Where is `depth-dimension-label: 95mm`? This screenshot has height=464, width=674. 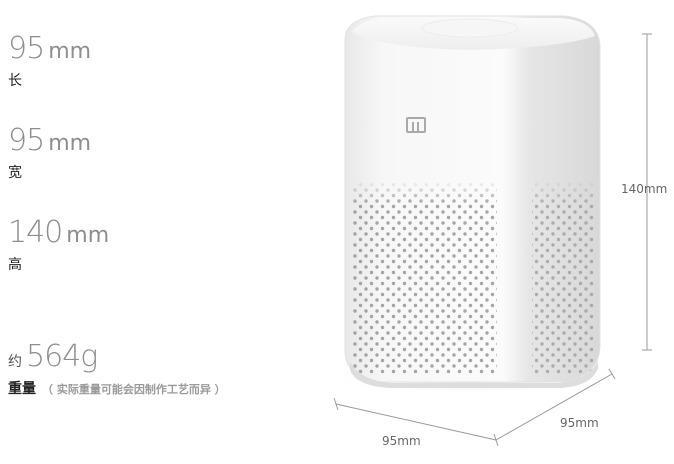
depth-dimension-label: 95mm is located at coordinates (579, 423).